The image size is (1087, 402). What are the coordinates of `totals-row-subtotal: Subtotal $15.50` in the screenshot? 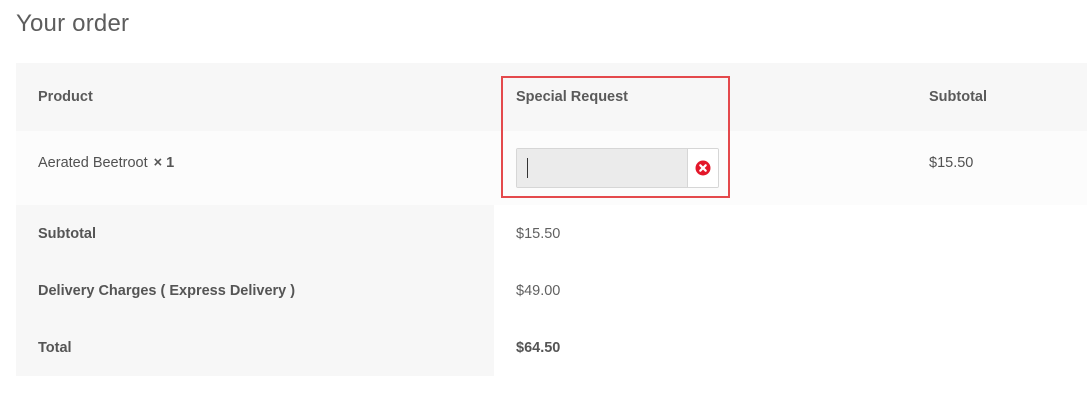 It's located at (288, 233).